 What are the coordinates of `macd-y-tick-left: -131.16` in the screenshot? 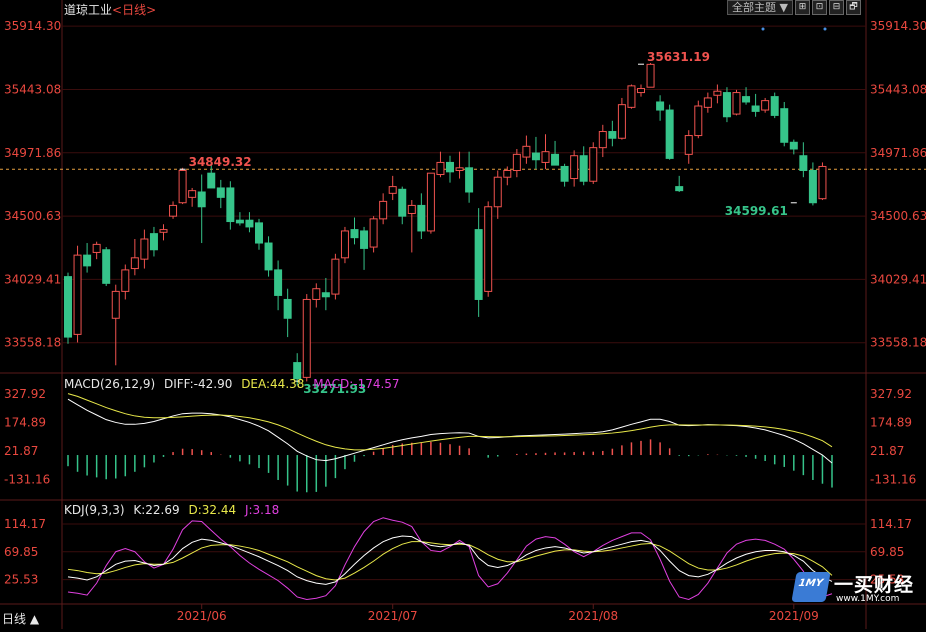 It's located at (27, 479).